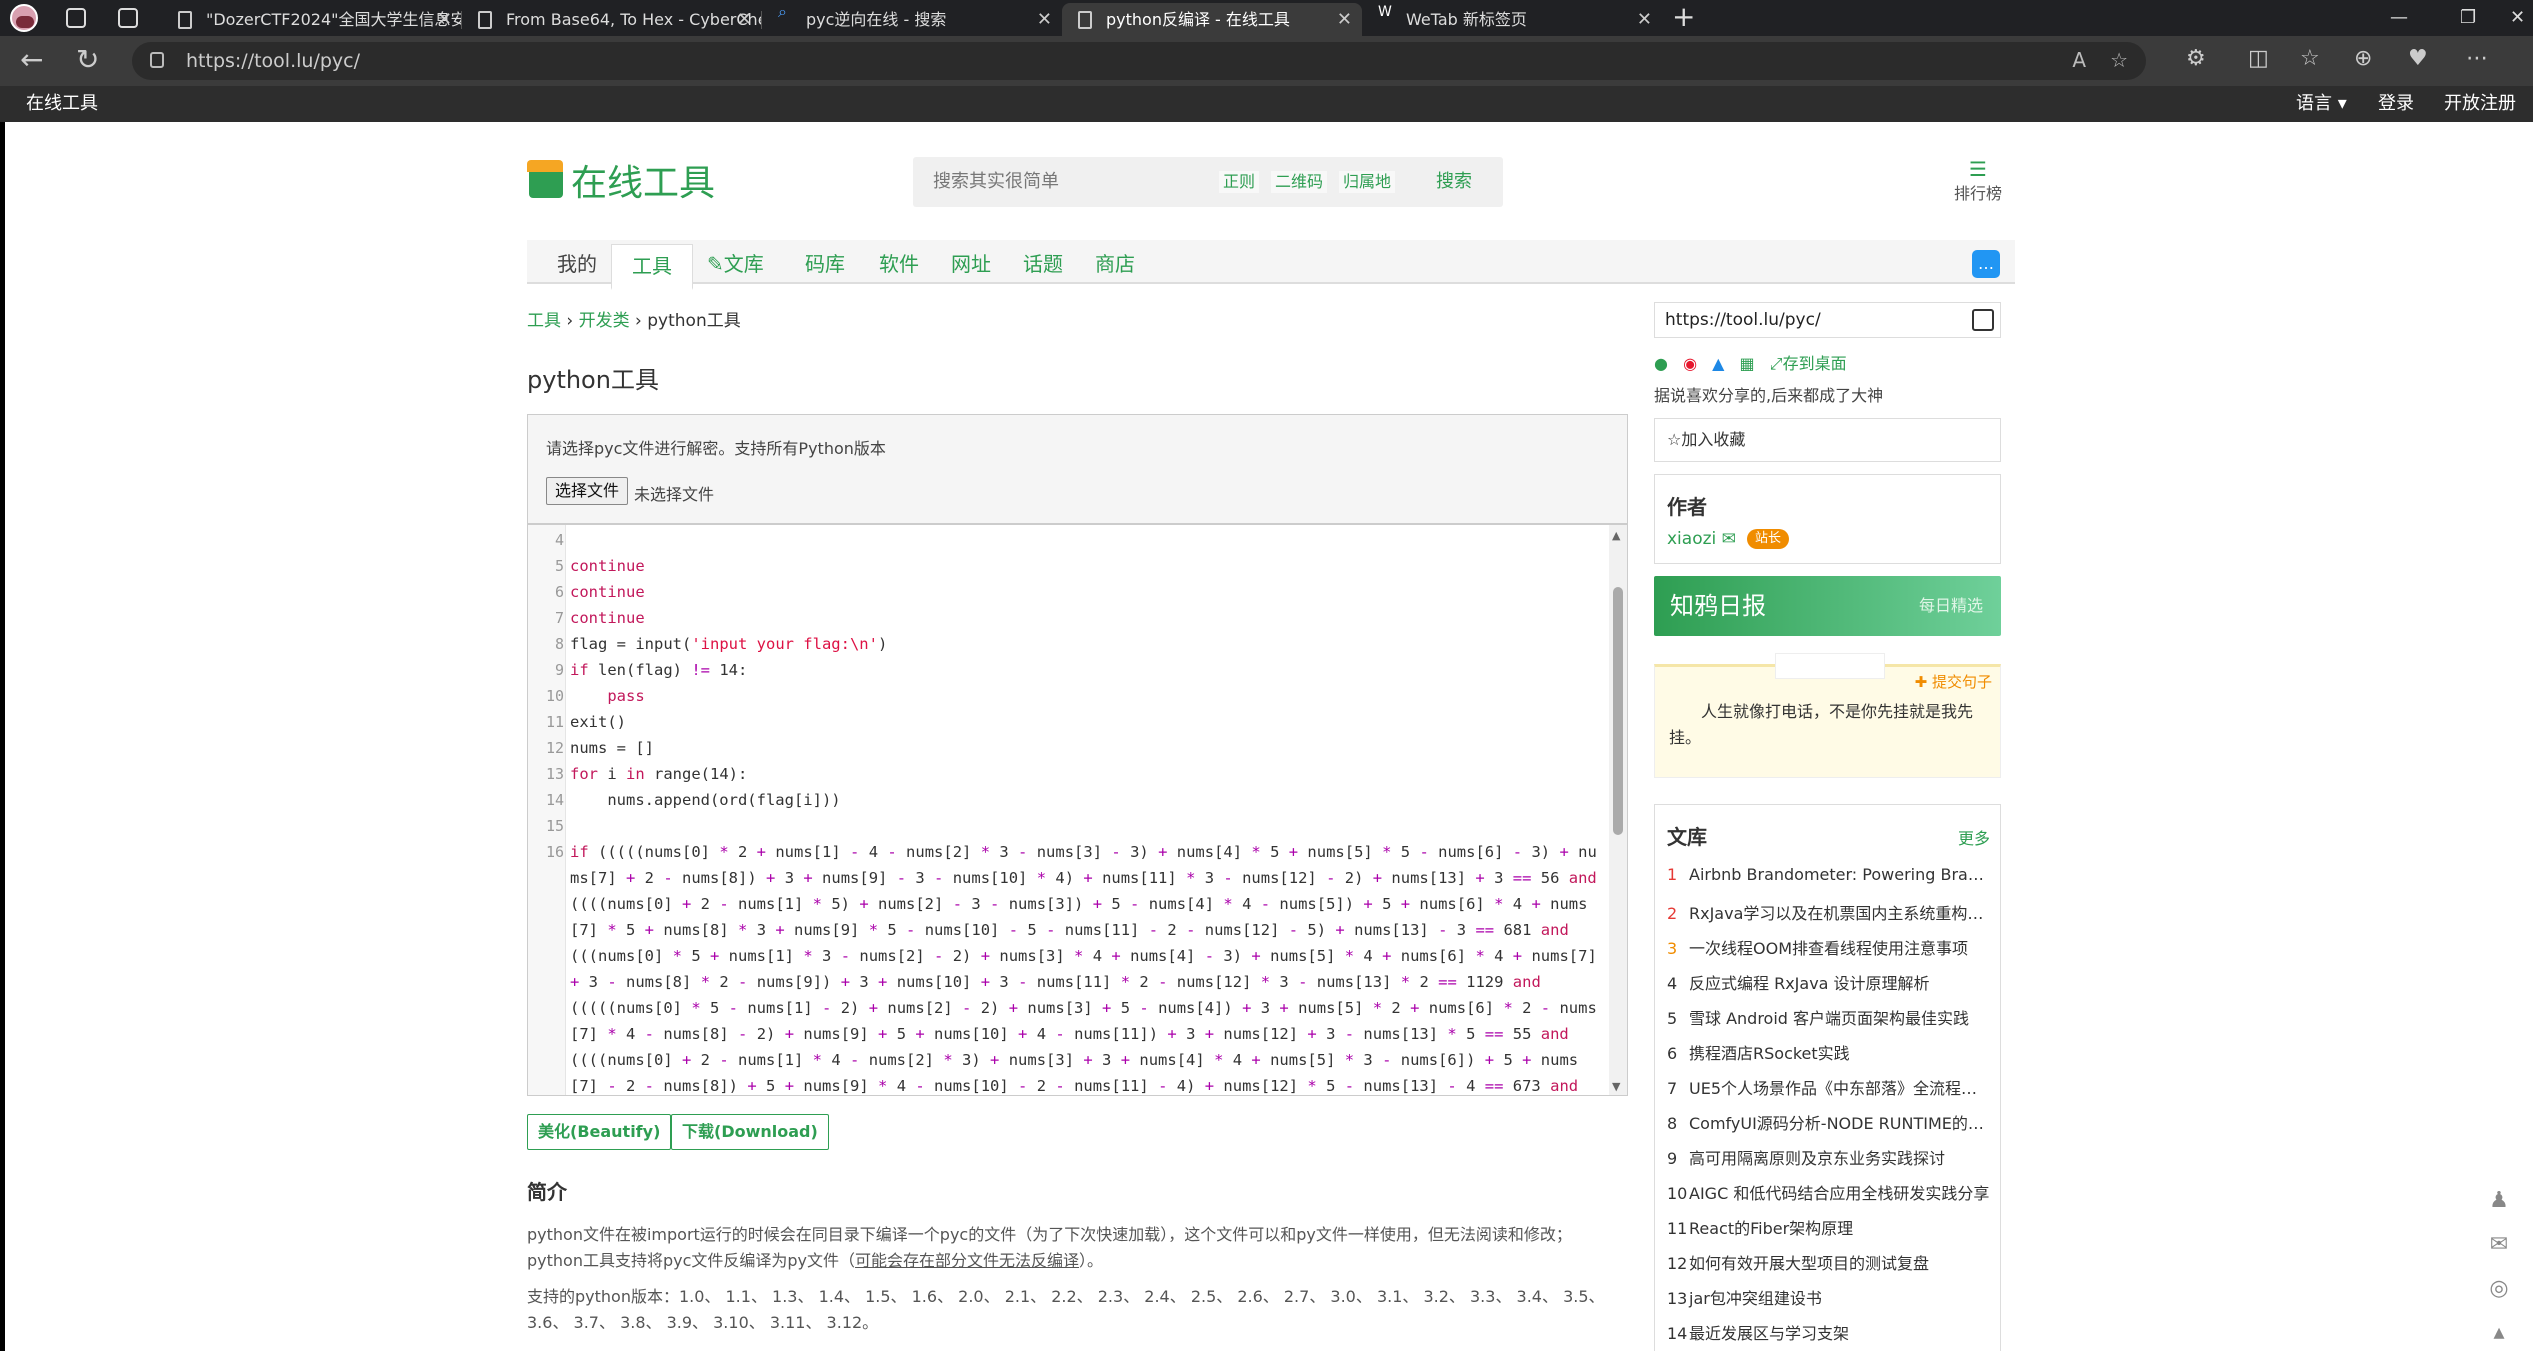 This screenshot has height=1351, width=2533. I want to click on favorites-icon: ☆, so click(2310, 58).